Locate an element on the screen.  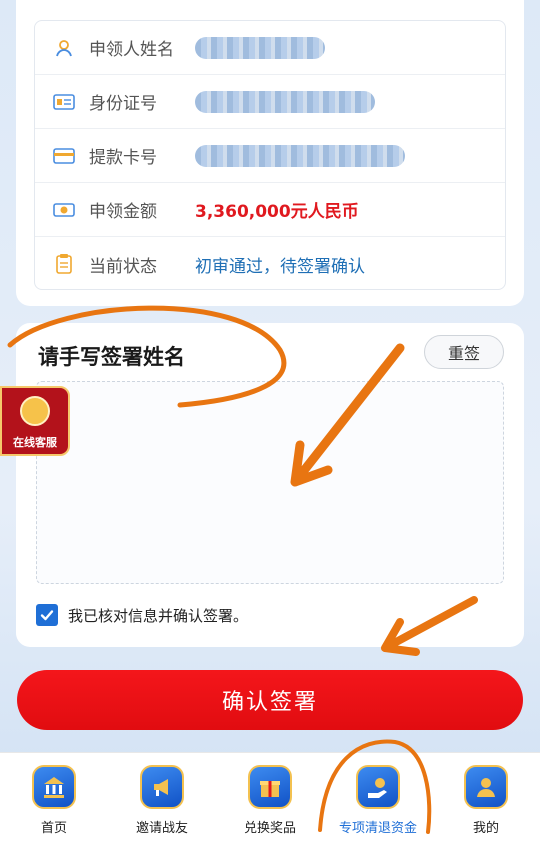
row-status: 当前状态 初审通过，待签署确认 is located at coordinates (270, 264).